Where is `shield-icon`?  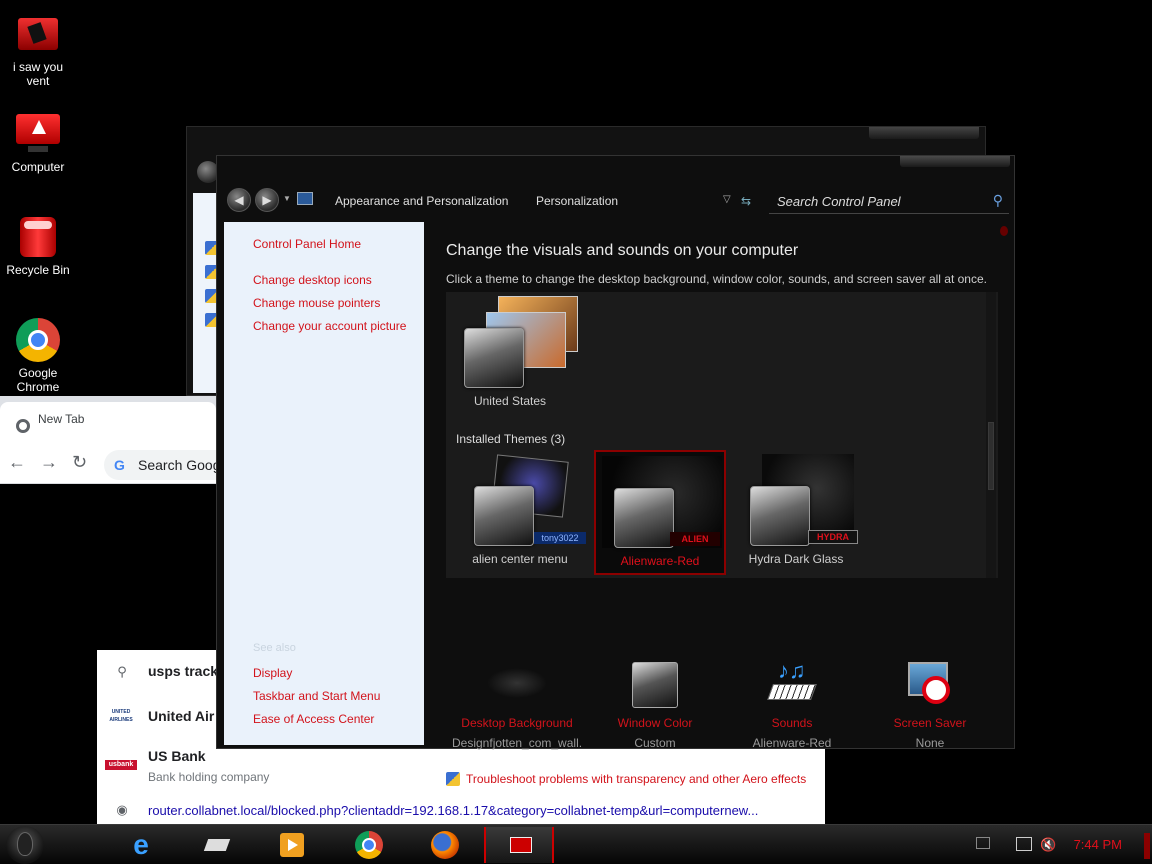 shield-icon is located at coordinates (453, 779).